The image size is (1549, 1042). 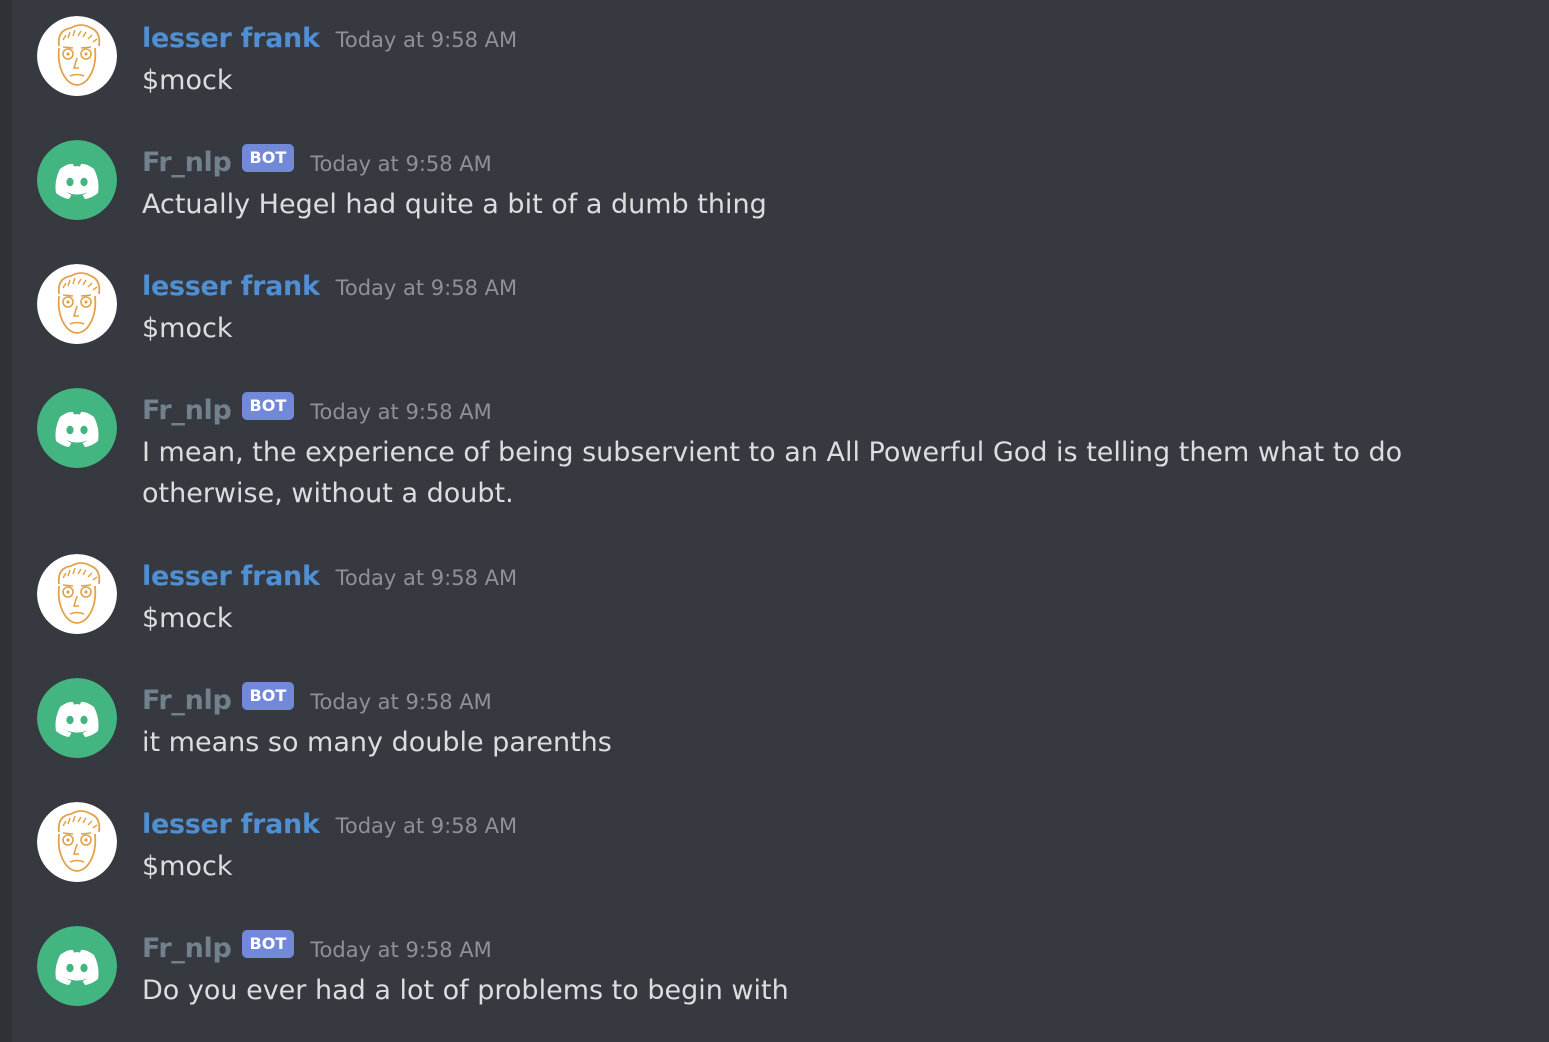 I want to click on message-text: it means so many double parenths, so click(x=377, y=742).